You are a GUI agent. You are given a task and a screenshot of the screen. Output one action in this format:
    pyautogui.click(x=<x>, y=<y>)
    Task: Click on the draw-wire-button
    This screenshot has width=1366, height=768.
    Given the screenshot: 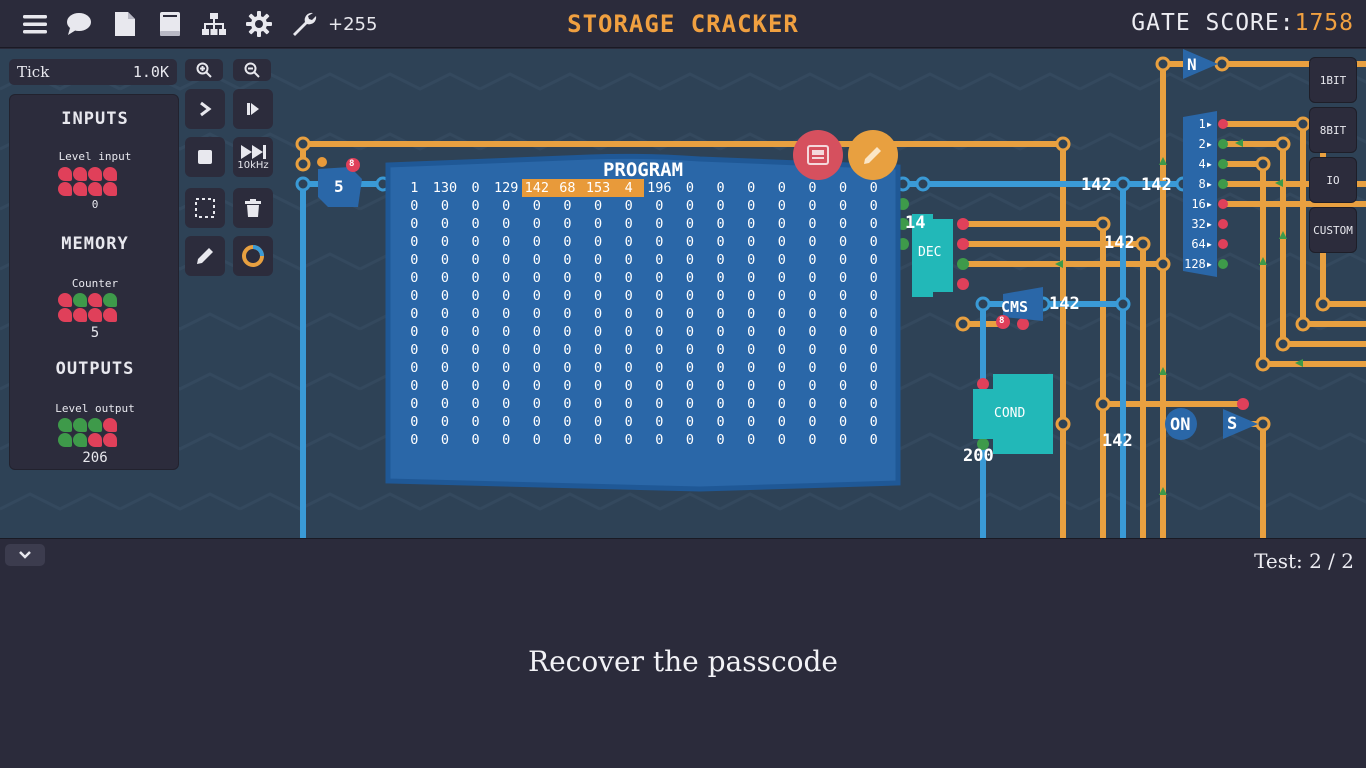 What is the action you would take?
    pyautogui.click(x=205, y=256)
    